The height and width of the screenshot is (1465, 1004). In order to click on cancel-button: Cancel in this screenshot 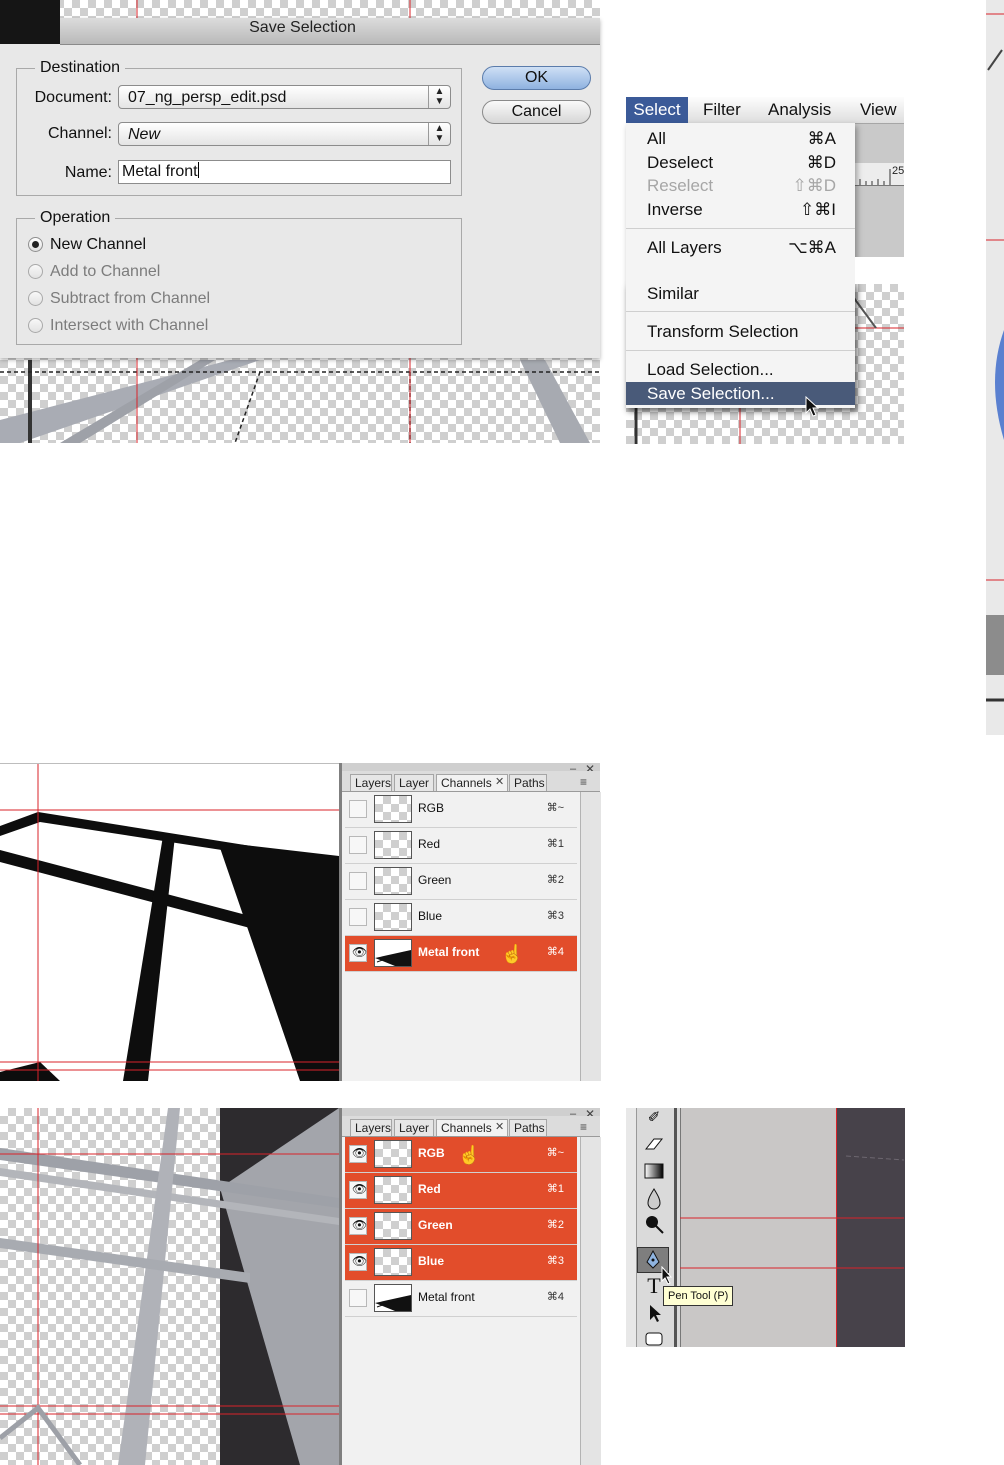, I will do `click(536, 112)`.